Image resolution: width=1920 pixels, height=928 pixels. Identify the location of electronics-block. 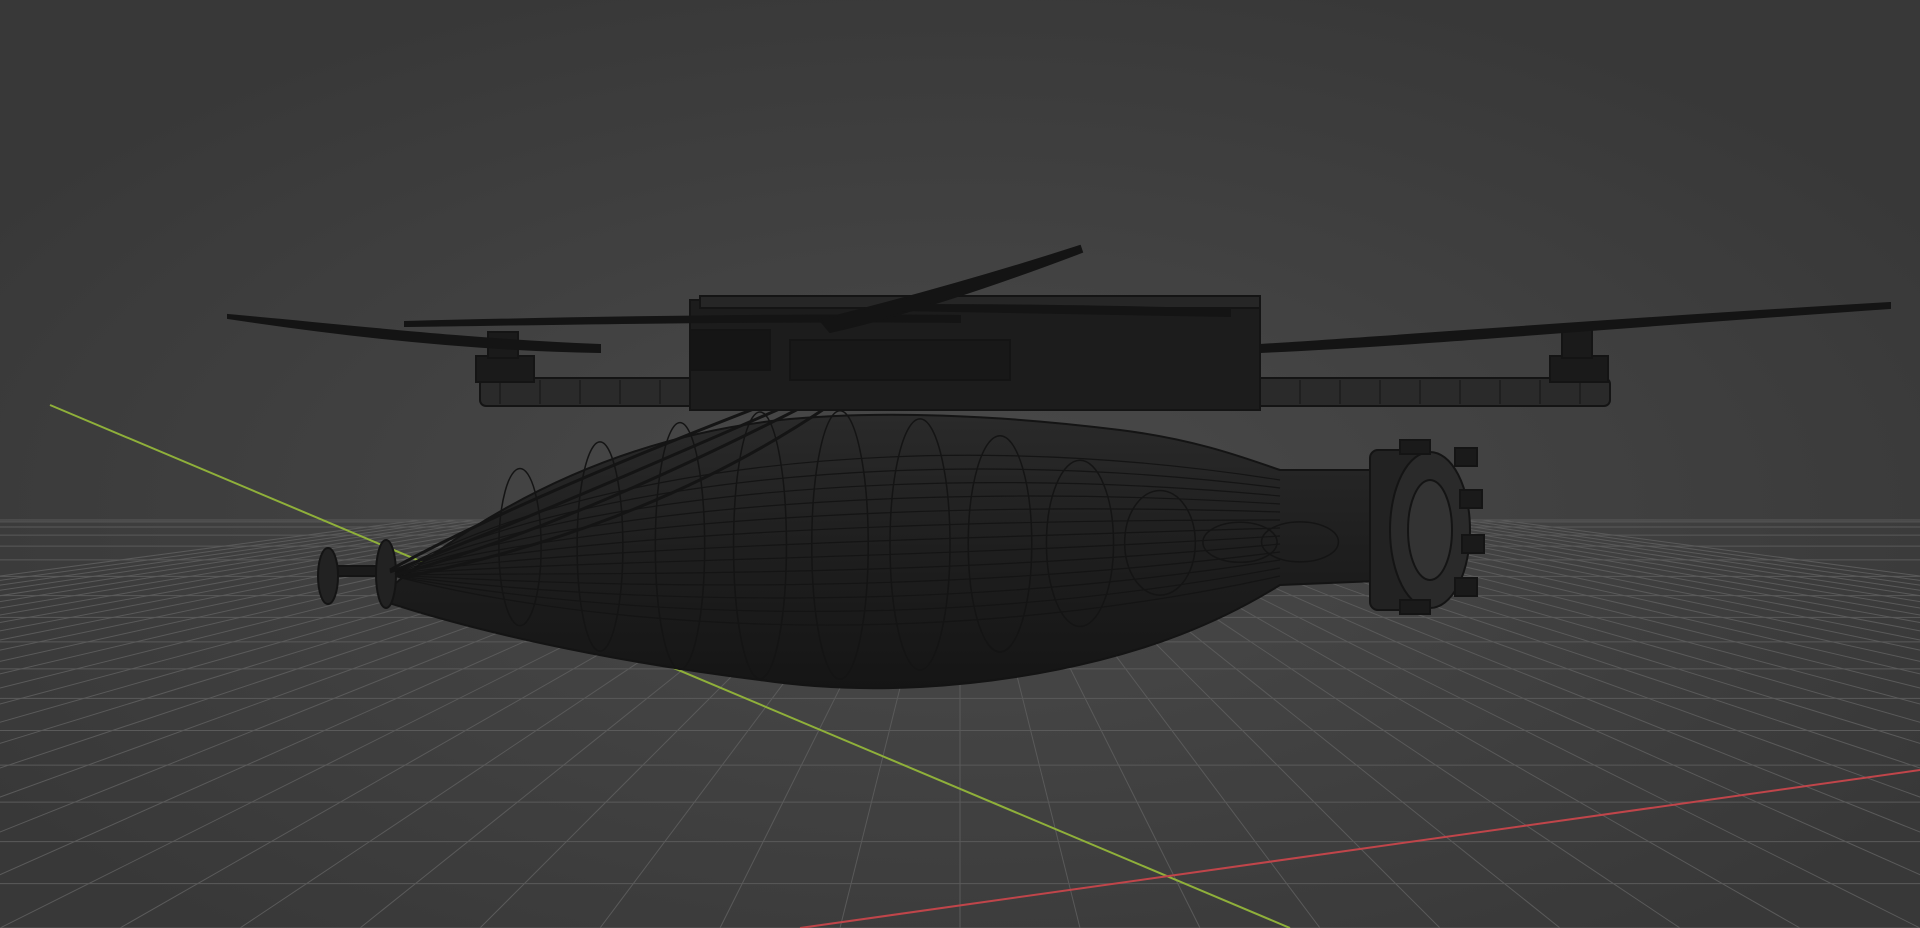
(730, 350).